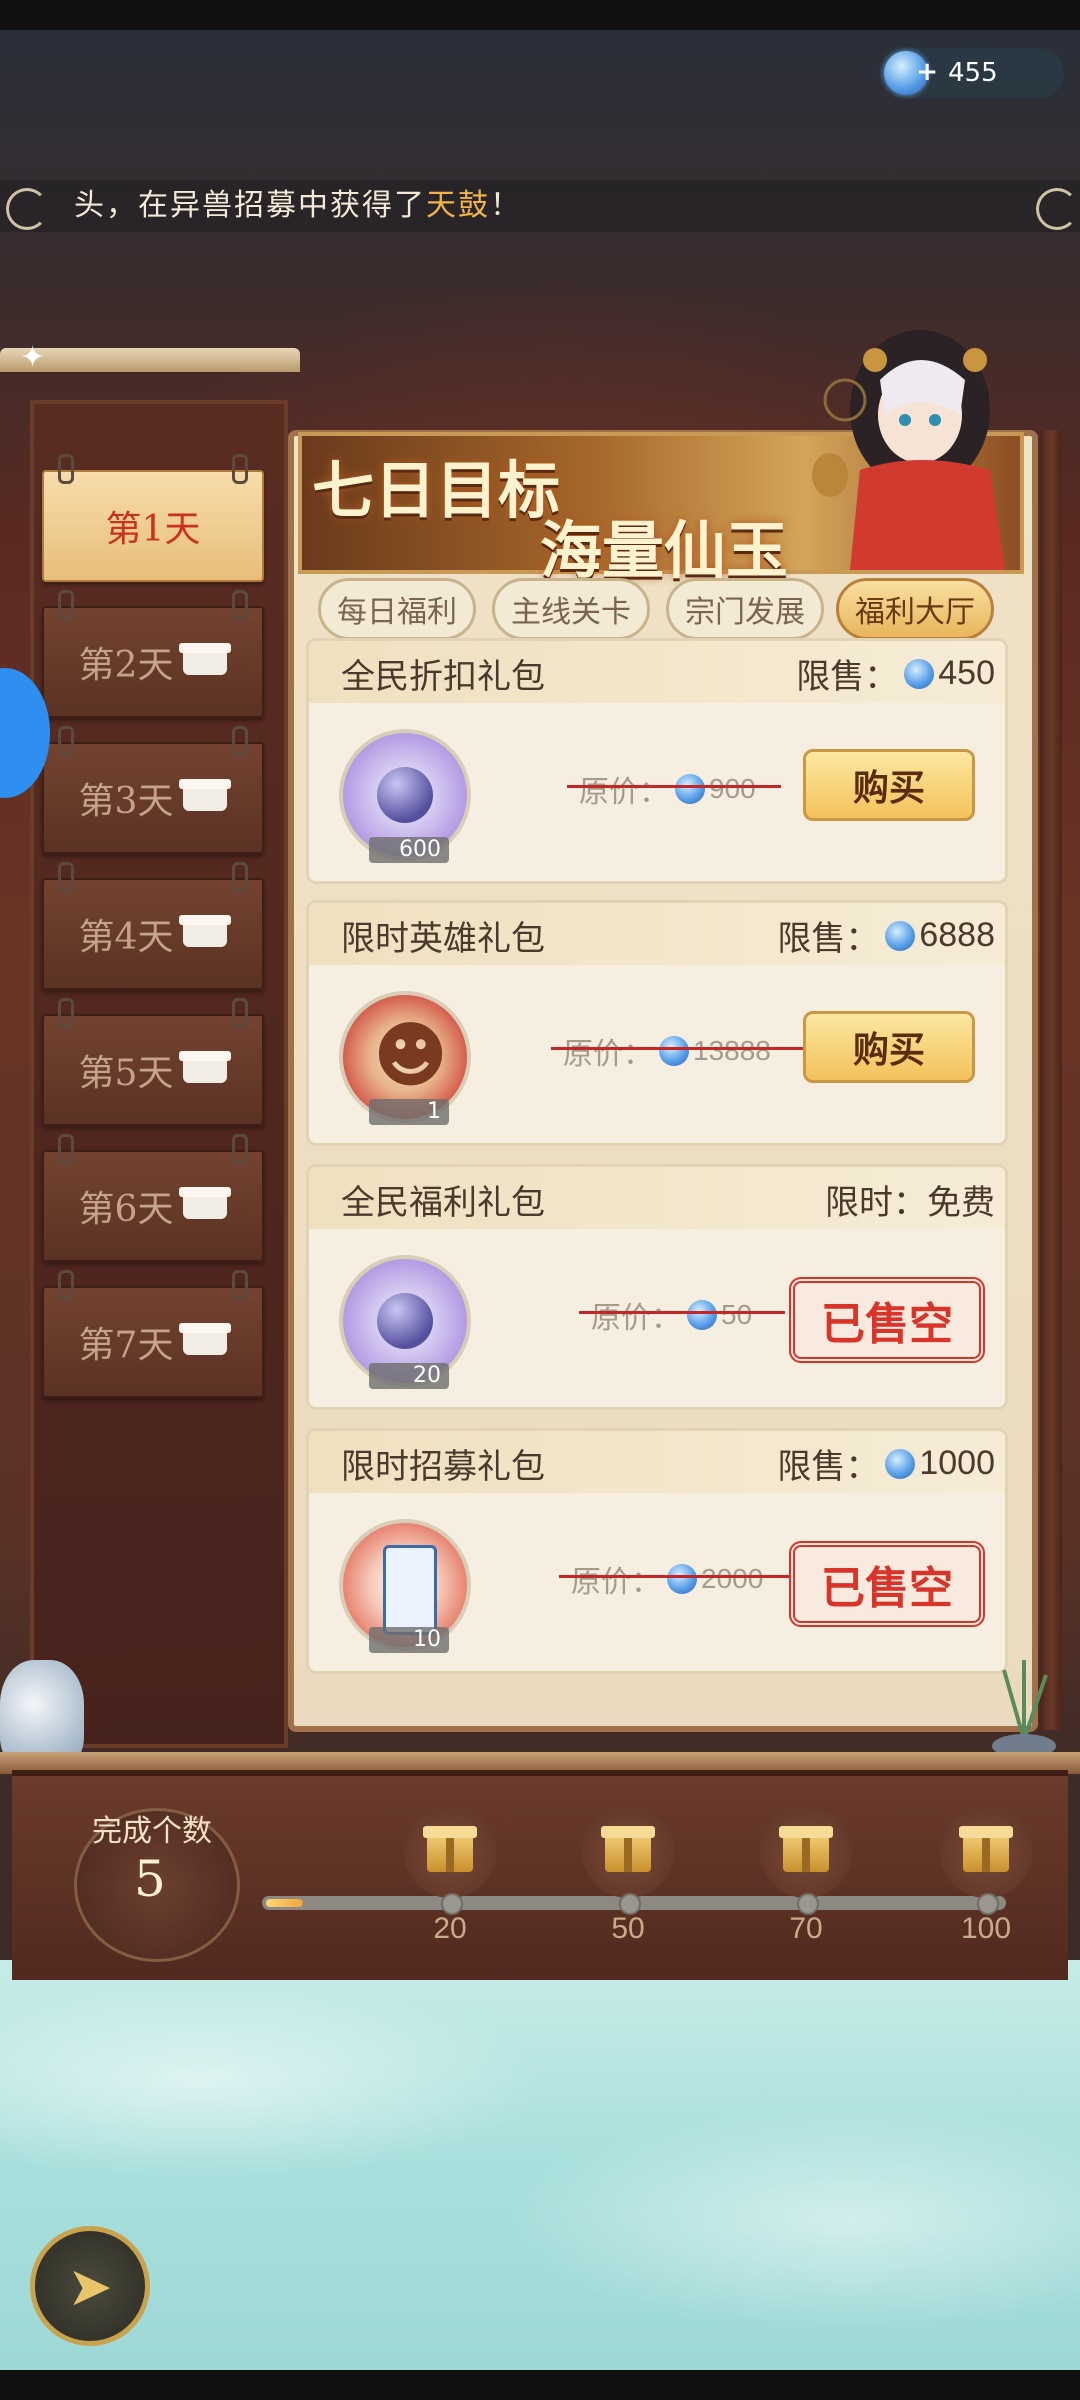 The height and width of the screenshot is (2400, 1080). Describe the element at coordinates (657, 1287) in the screenshot. I see `pack-card: 全民福利礼包 限时： 免费 20 原价： 50 已售空` at that location.